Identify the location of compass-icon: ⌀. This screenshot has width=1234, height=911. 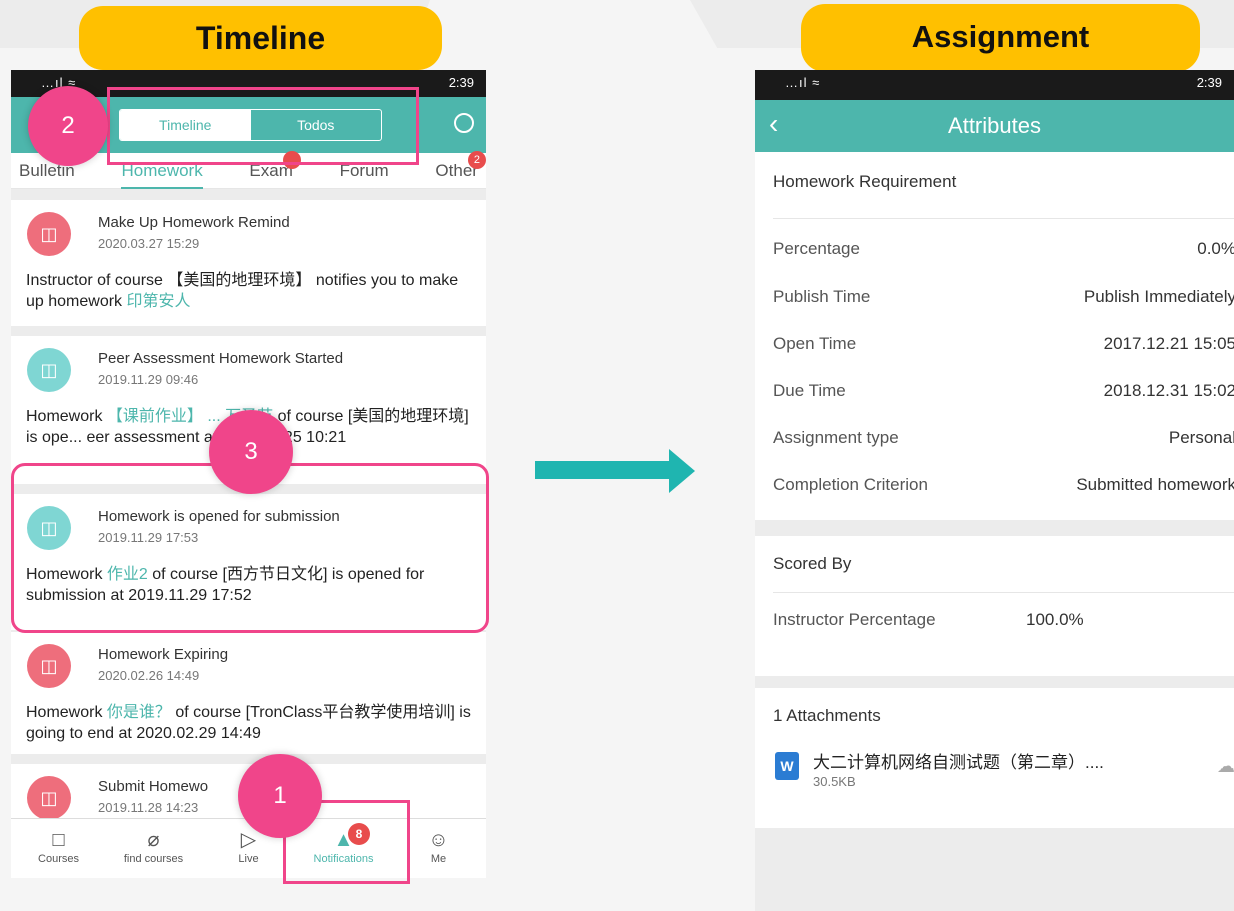
(153, 840).